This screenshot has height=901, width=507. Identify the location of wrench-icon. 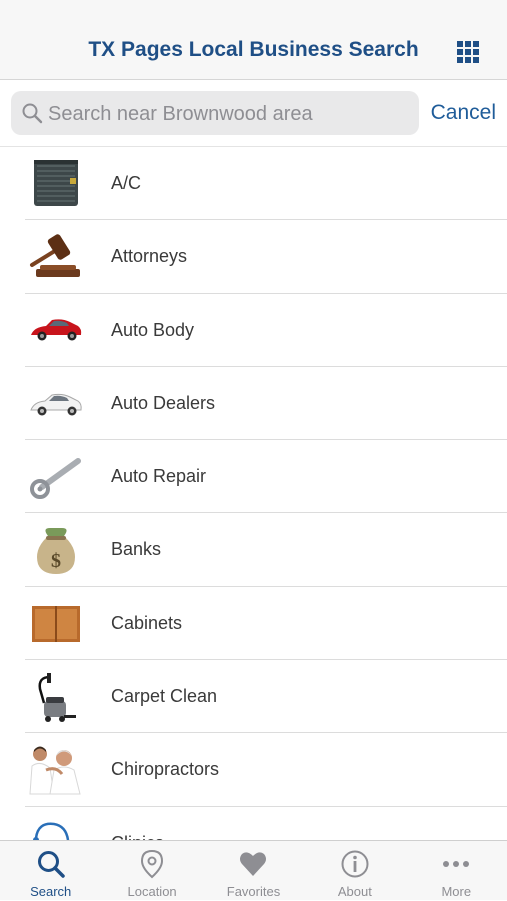
(55, 479).